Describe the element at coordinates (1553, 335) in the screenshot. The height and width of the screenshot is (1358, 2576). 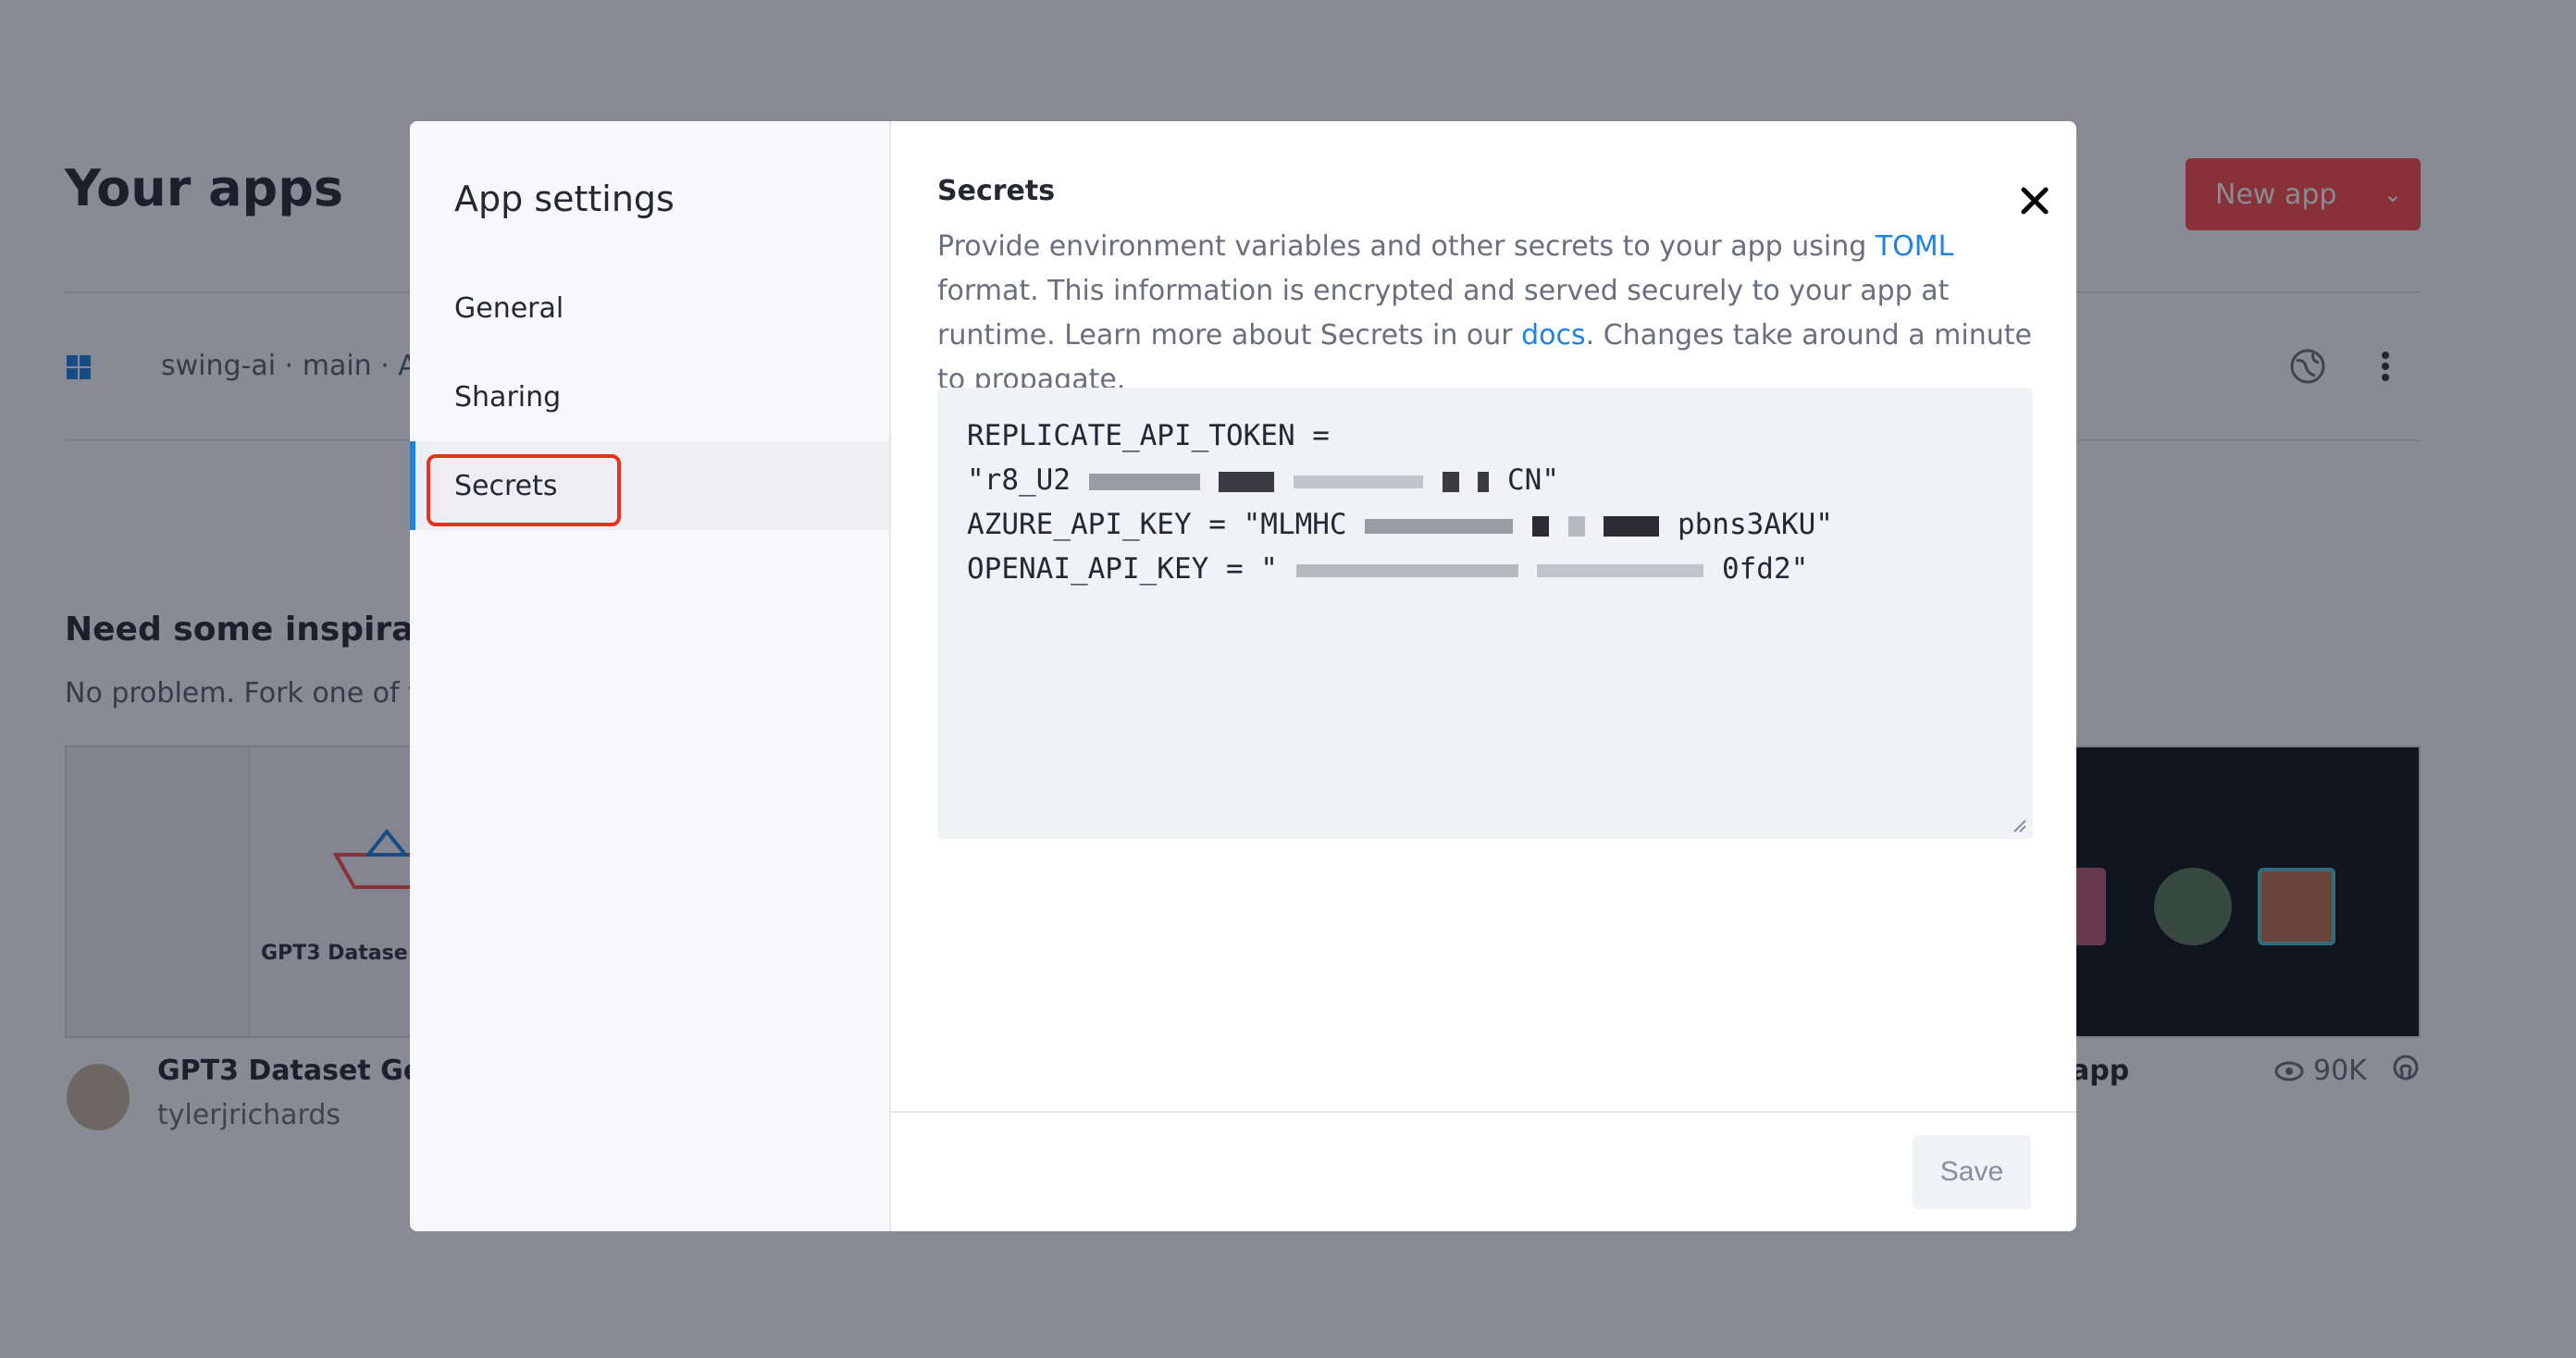
I see `docs-link: docs` at that location.